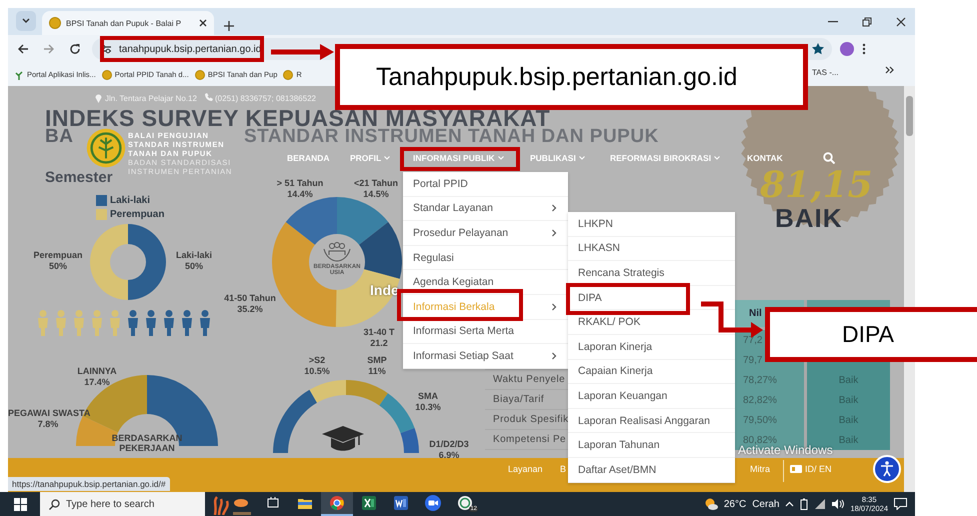 Image resolution: width=977 pixels, height=516 pixels. What do you see at coordinates (122, 504) in the screenshot?
I see `search-field: Type here to search` at bounding box center [122, 504].